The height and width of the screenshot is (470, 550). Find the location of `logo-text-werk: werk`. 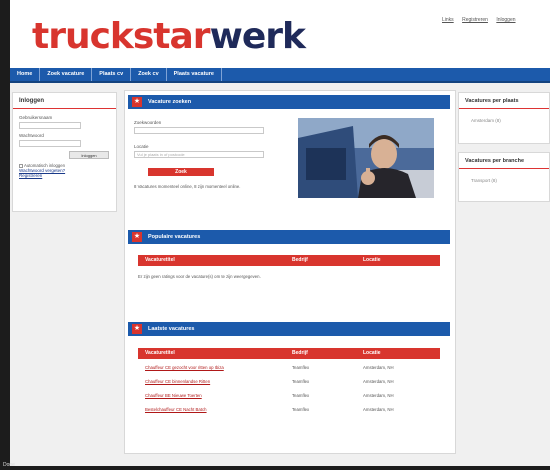

logo-text-werk: werk is located at coordinates (257, 36).